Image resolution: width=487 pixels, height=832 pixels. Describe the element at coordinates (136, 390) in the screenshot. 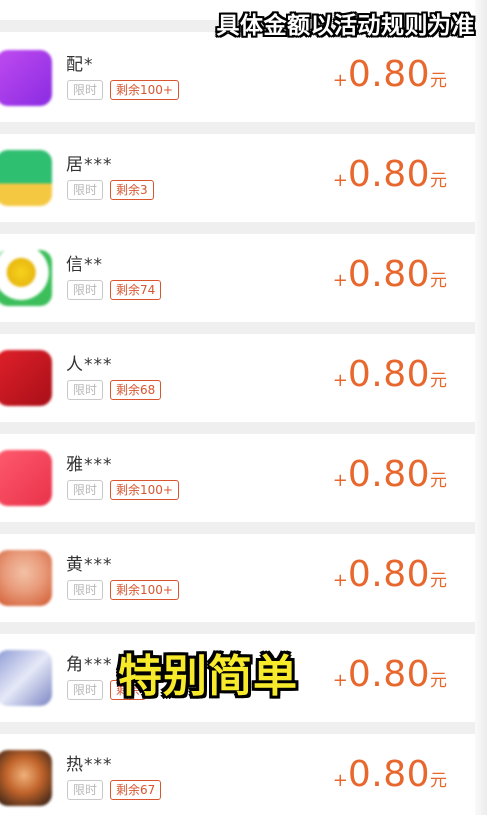

I see `remaining-tag: 剩余68` at that location.